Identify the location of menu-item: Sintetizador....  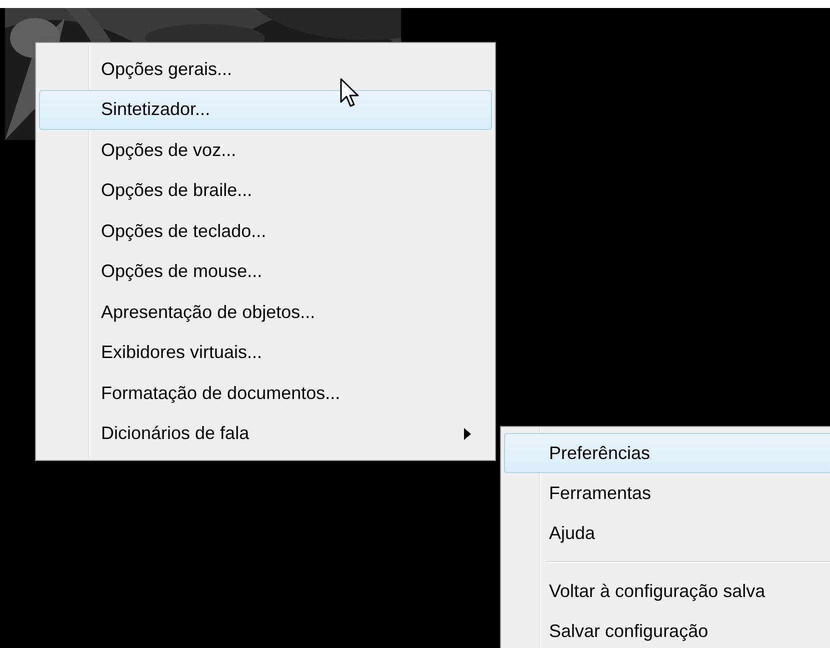
(265, 110).